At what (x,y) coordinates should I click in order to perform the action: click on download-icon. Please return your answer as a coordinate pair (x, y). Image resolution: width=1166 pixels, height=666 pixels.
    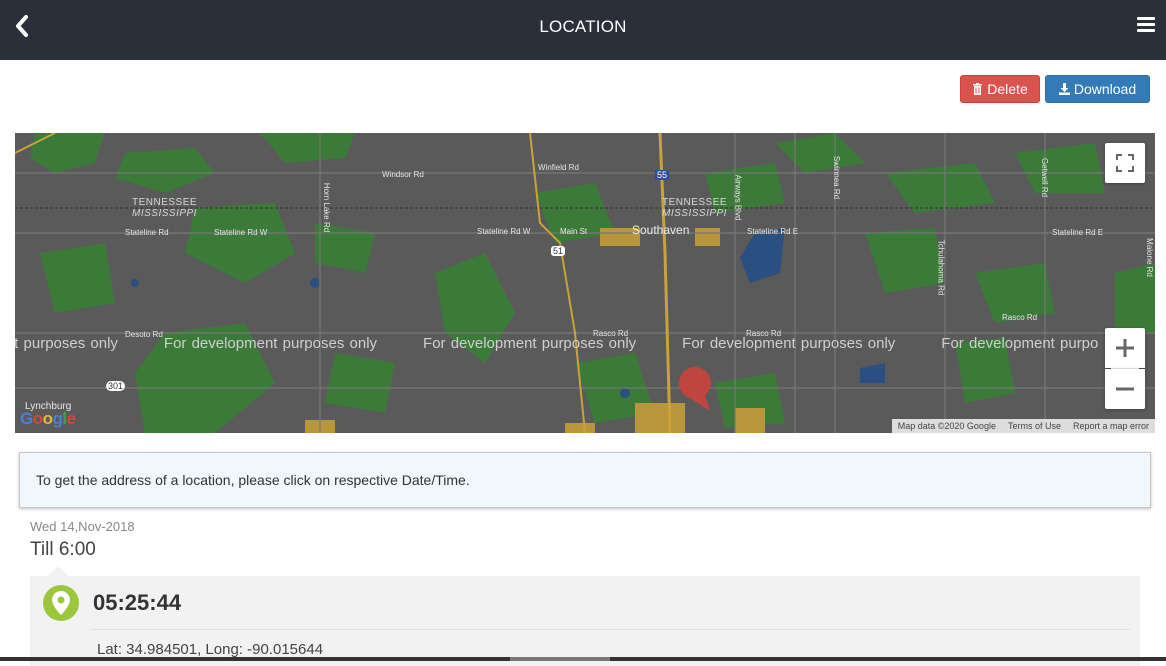
    Looking at the image, I should click on (1064, 89).